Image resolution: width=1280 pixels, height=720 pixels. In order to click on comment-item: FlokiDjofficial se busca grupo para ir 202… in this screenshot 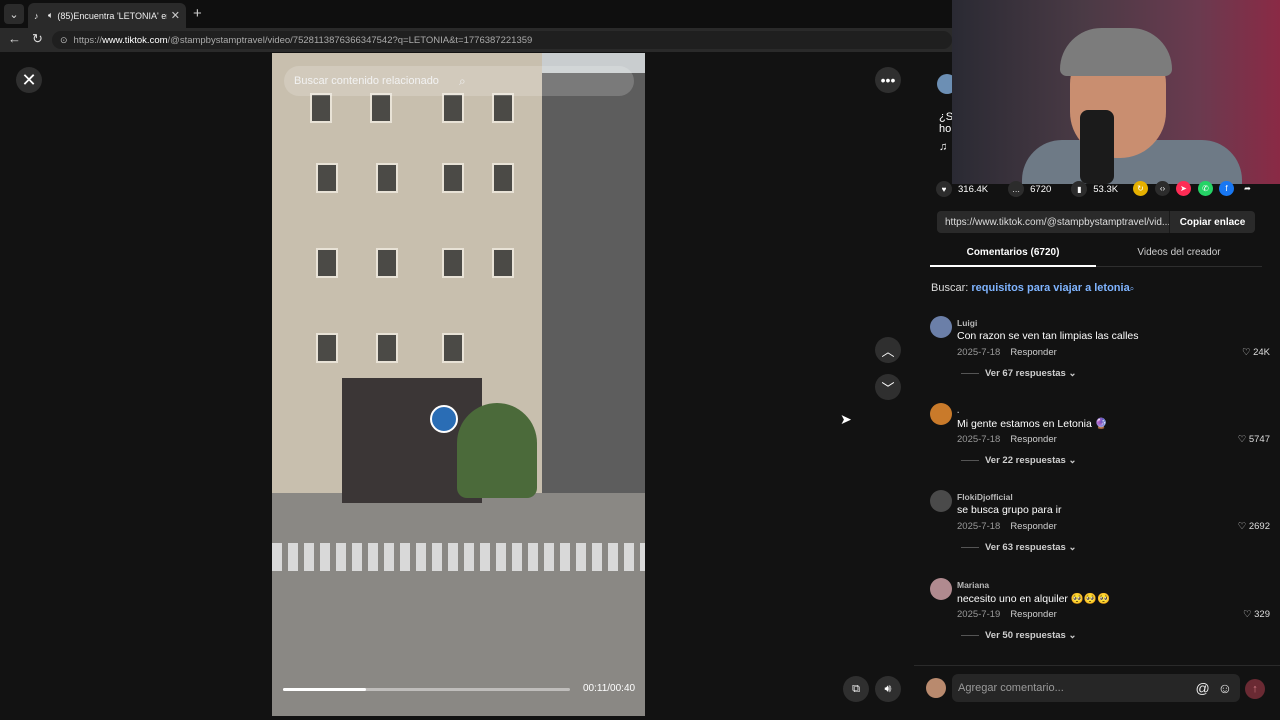, I will do `click(1100, 530)`.